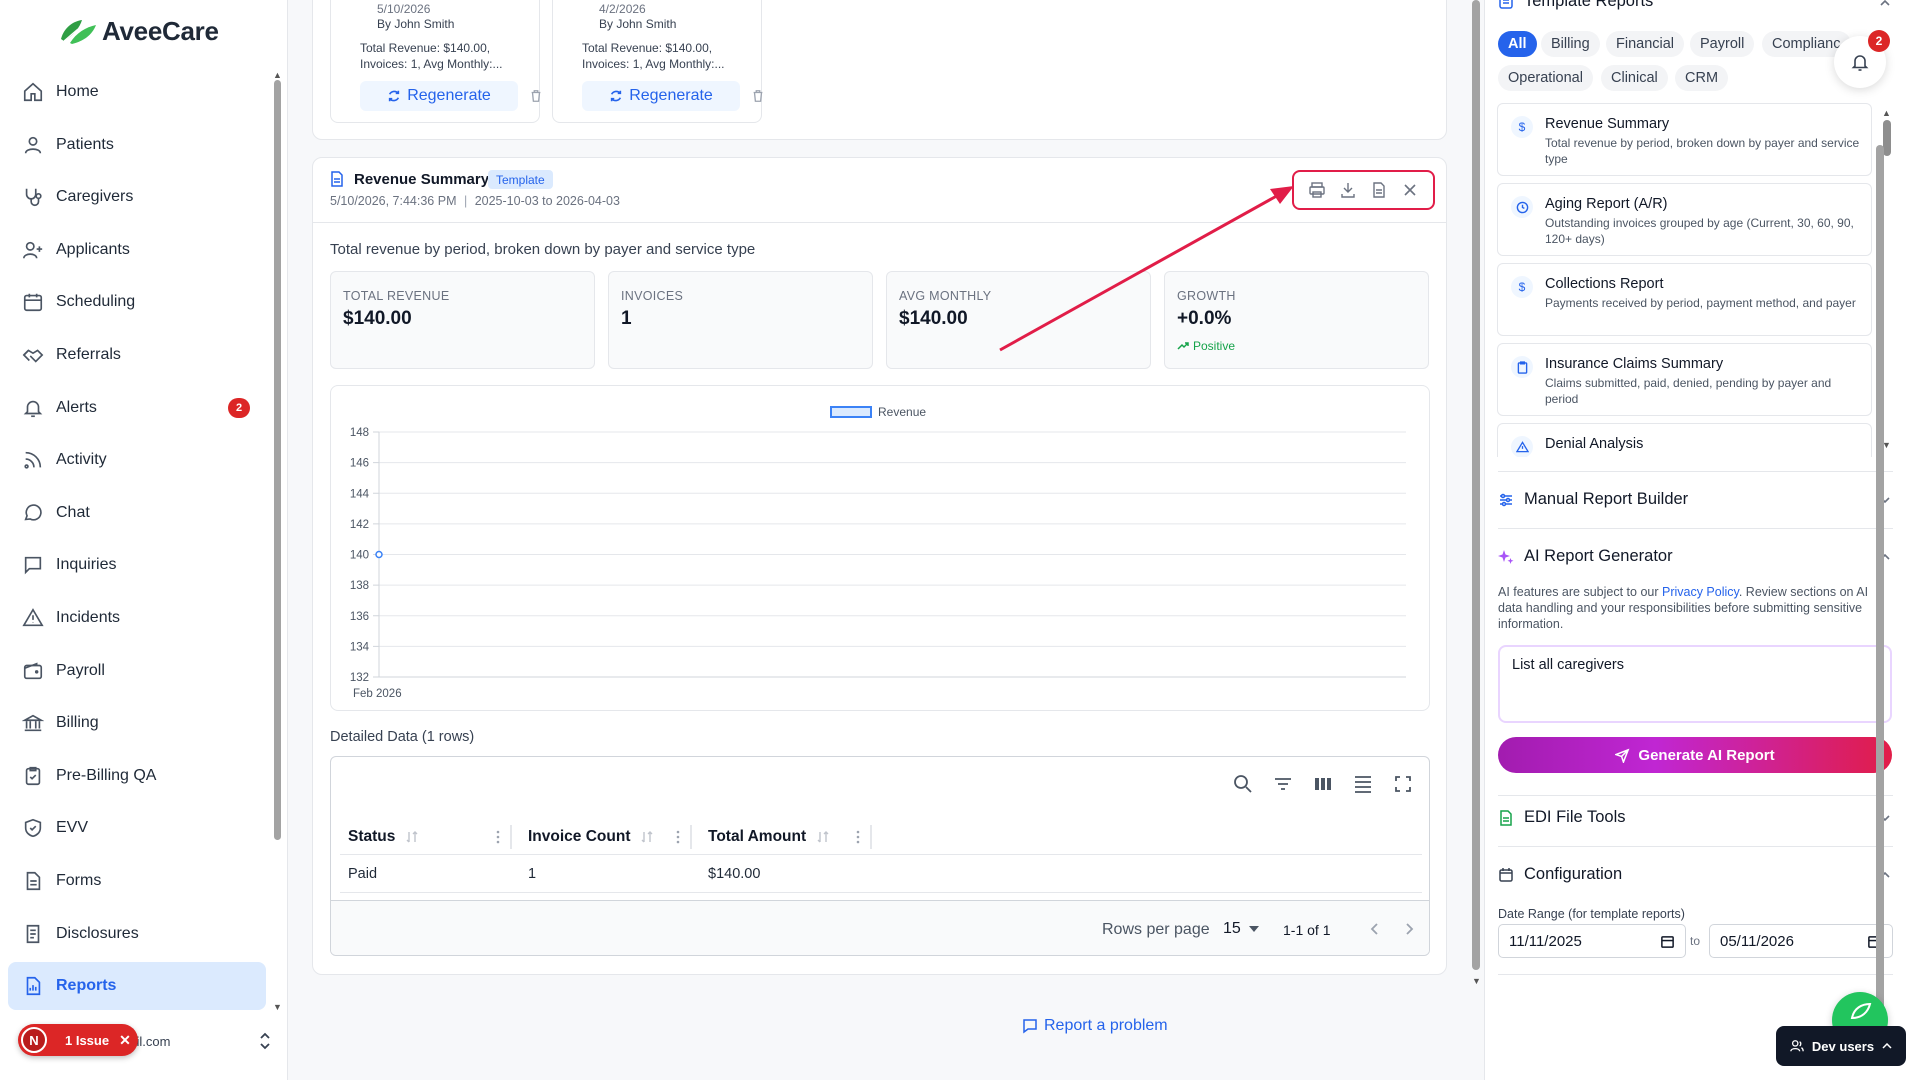  Describe the element at coordinates (1634, 364) in the screenshot. I see `template-name: Insurance Claims Summary` at that location.